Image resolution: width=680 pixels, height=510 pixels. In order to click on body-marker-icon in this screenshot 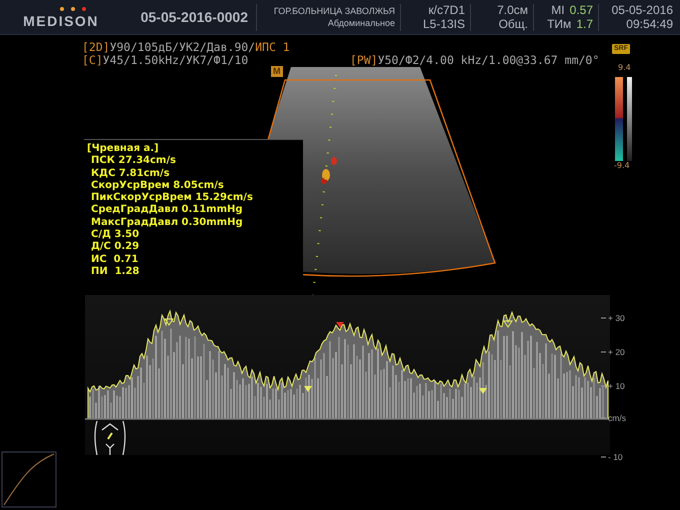, I will do `click(110, 438)`.